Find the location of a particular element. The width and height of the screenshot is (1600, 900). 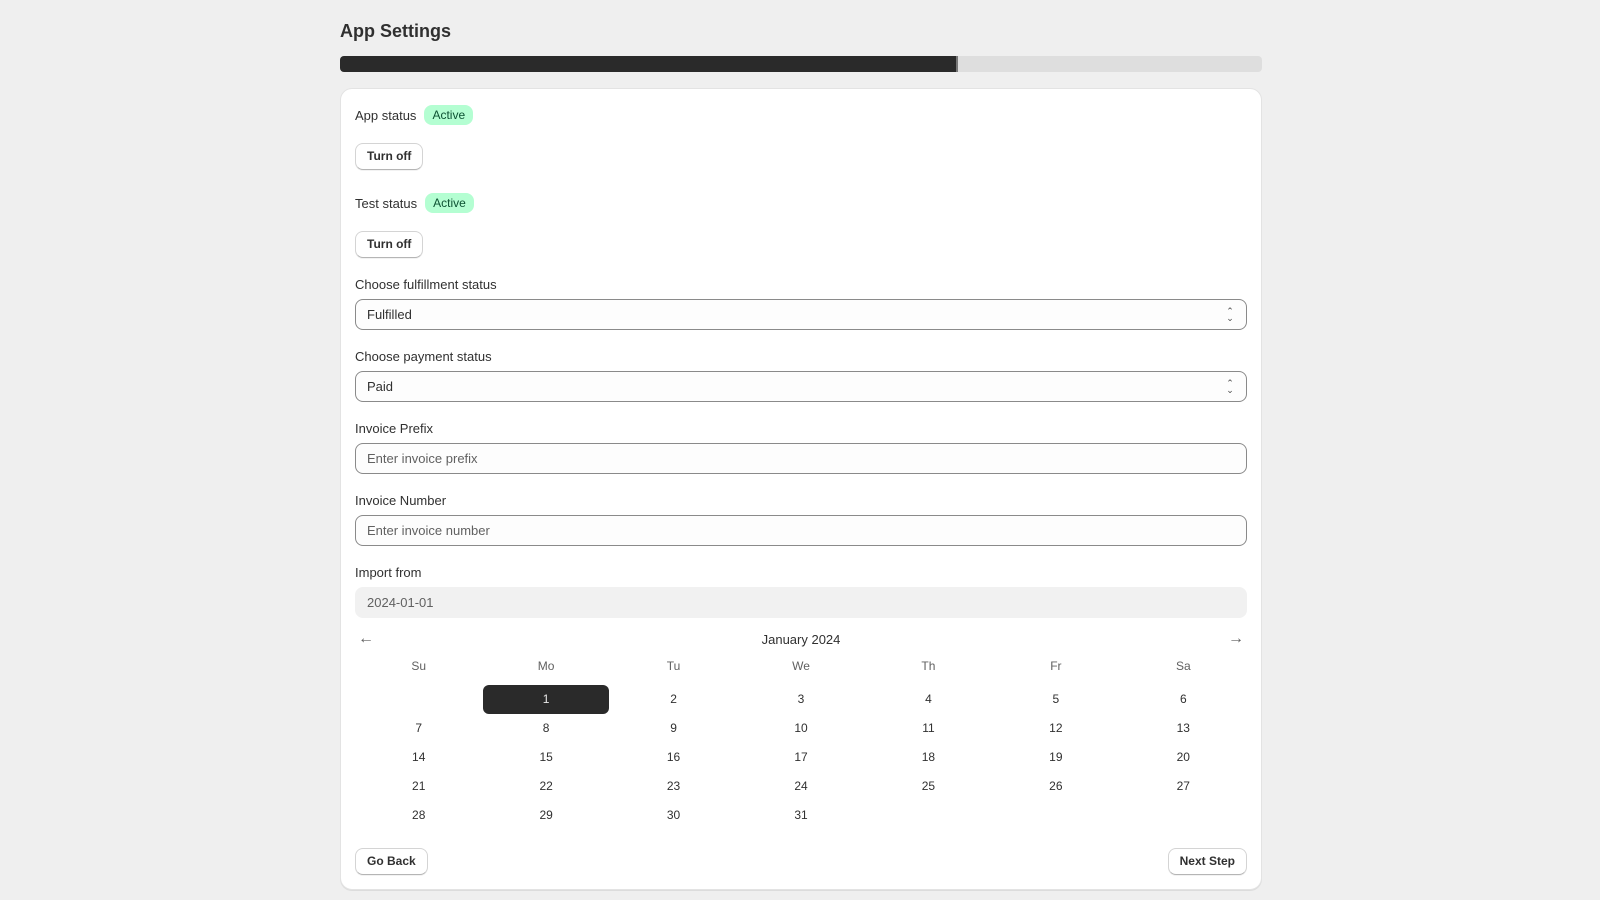

calendar-day: 15 is located at coordinates (546, 757).